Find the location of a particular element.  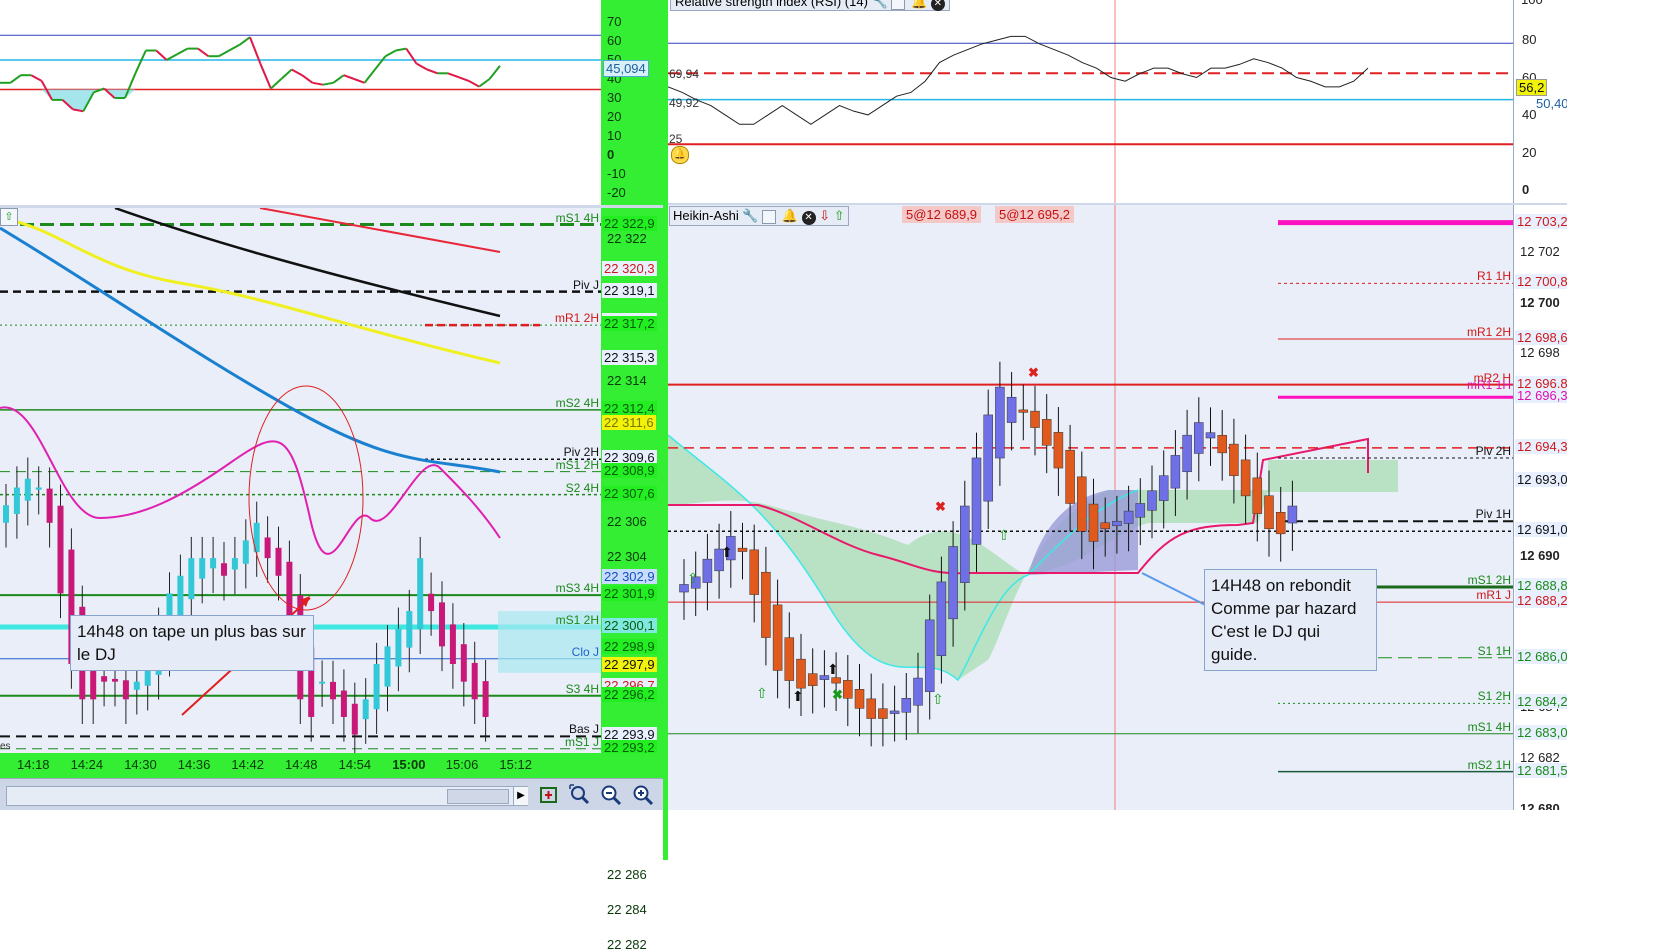

scrollbar-thumb is located at coordinates (478, 796).